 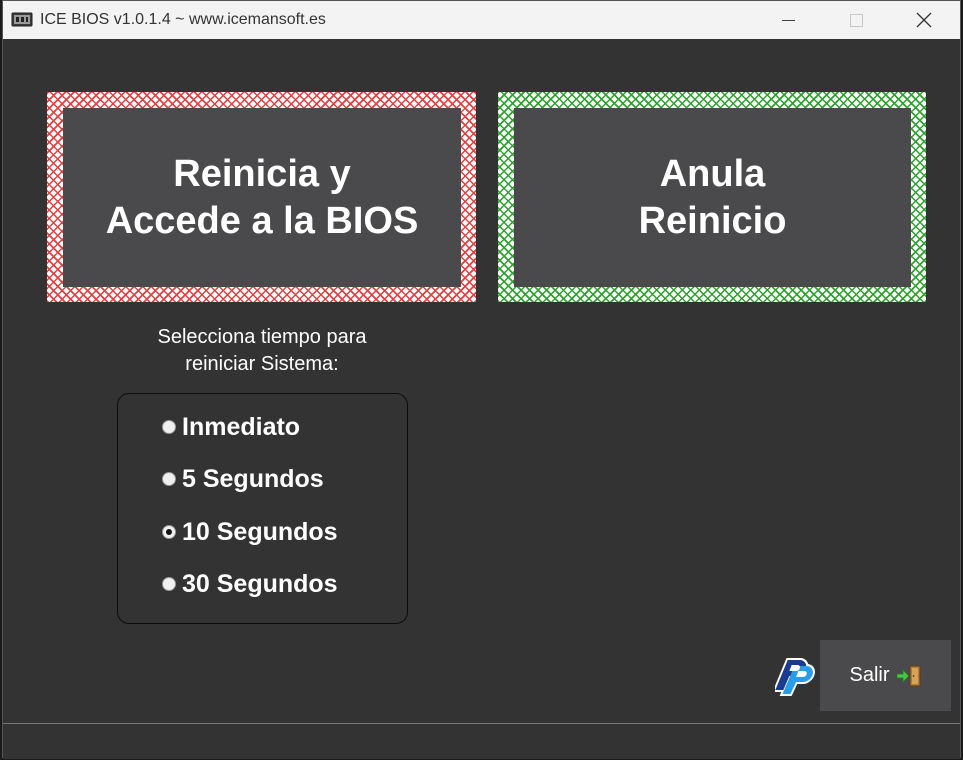 What do you see at coordinates (908, 675) in the screenshot?
I see `exit-door-icon` at bounding box center [908, 675].